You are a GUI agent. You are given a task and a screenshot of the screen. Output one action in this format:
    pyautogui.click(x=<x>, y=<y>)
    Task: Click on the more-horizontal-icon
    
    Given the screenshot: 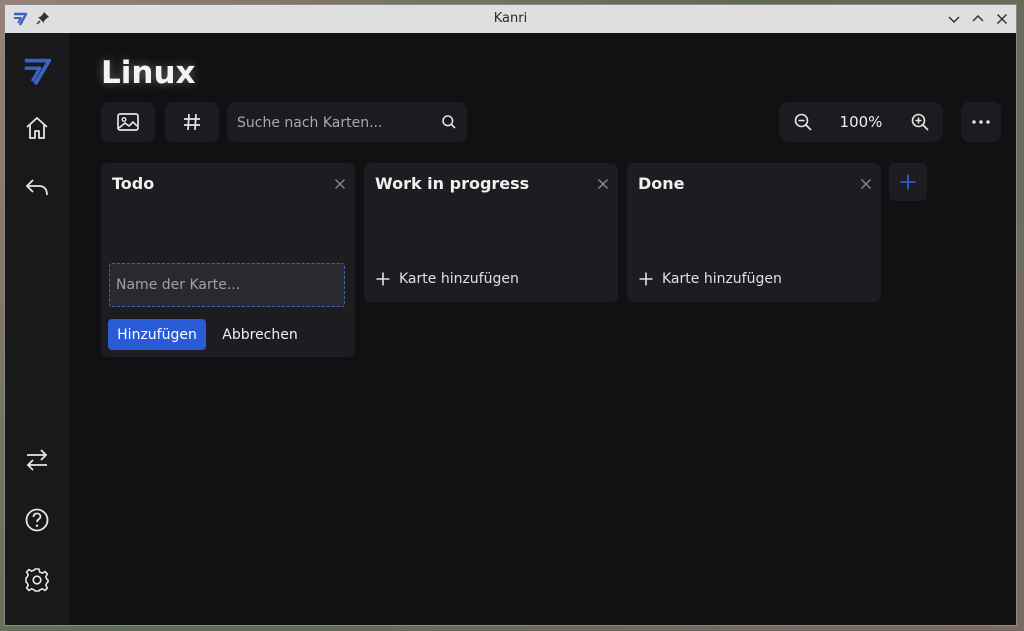 What is the action you would take?
    pyautogui.click(x=981, y=122)
    